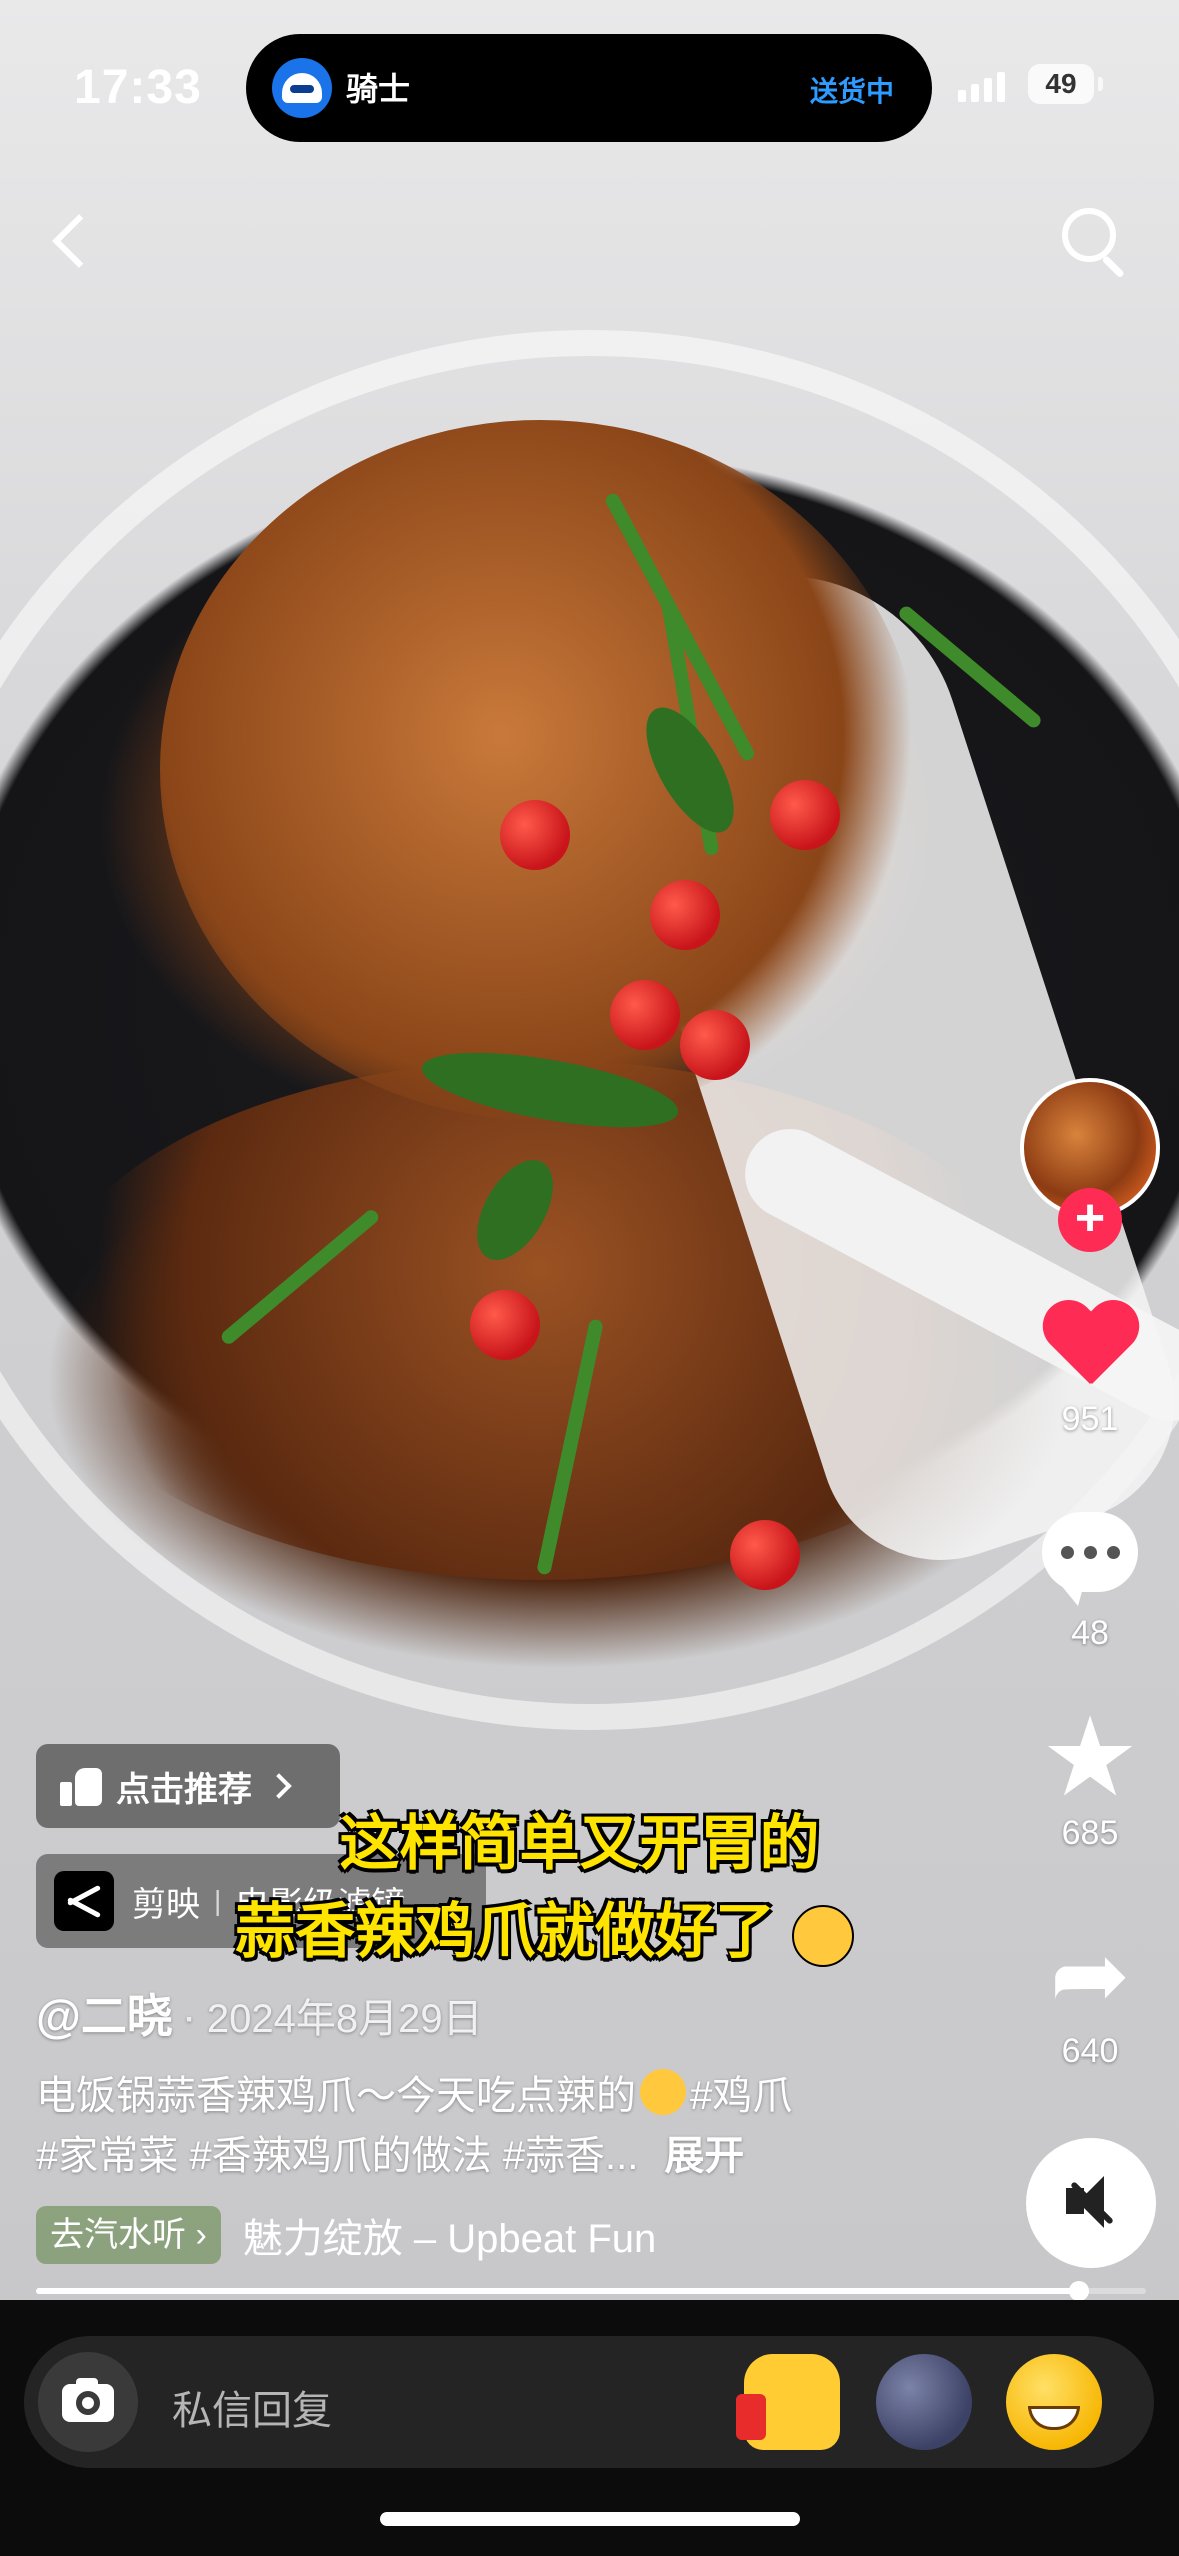 This screenshot has width=1179, height=2556. Describe the element at coordinates (104, 2016) in the screenshot. I see `author-name: @二晓` at that location.